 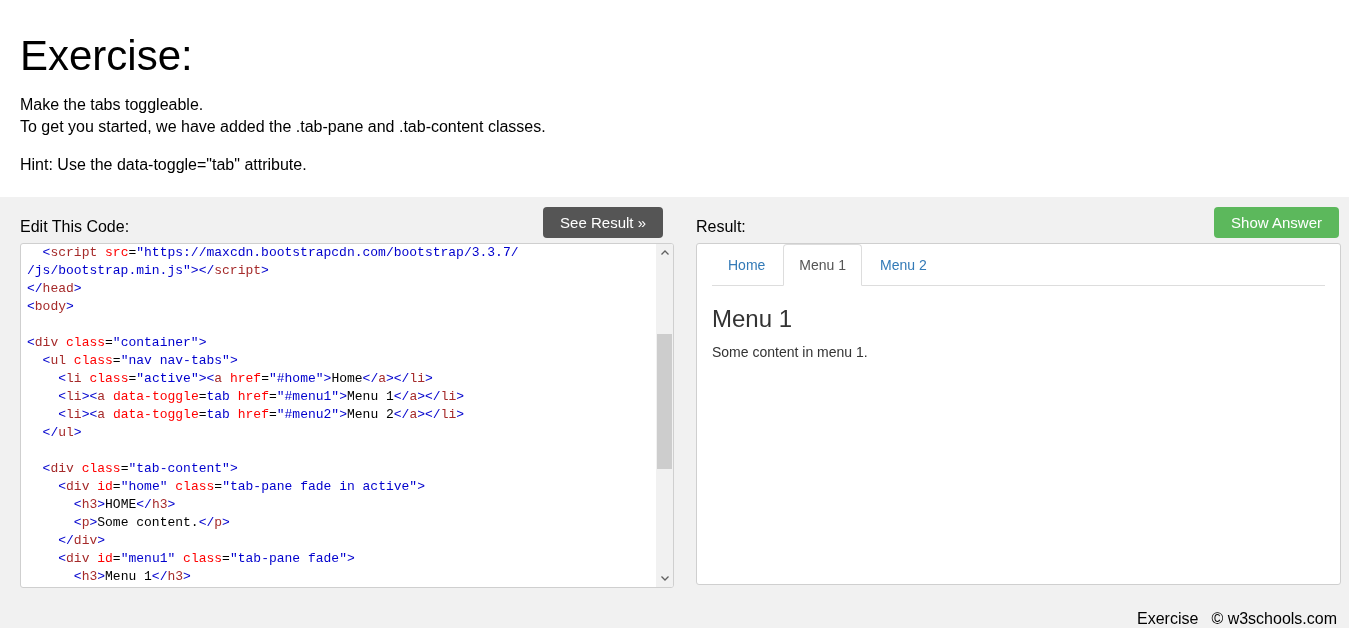 I want to click on tab: Home, so click(x=747, y=265).